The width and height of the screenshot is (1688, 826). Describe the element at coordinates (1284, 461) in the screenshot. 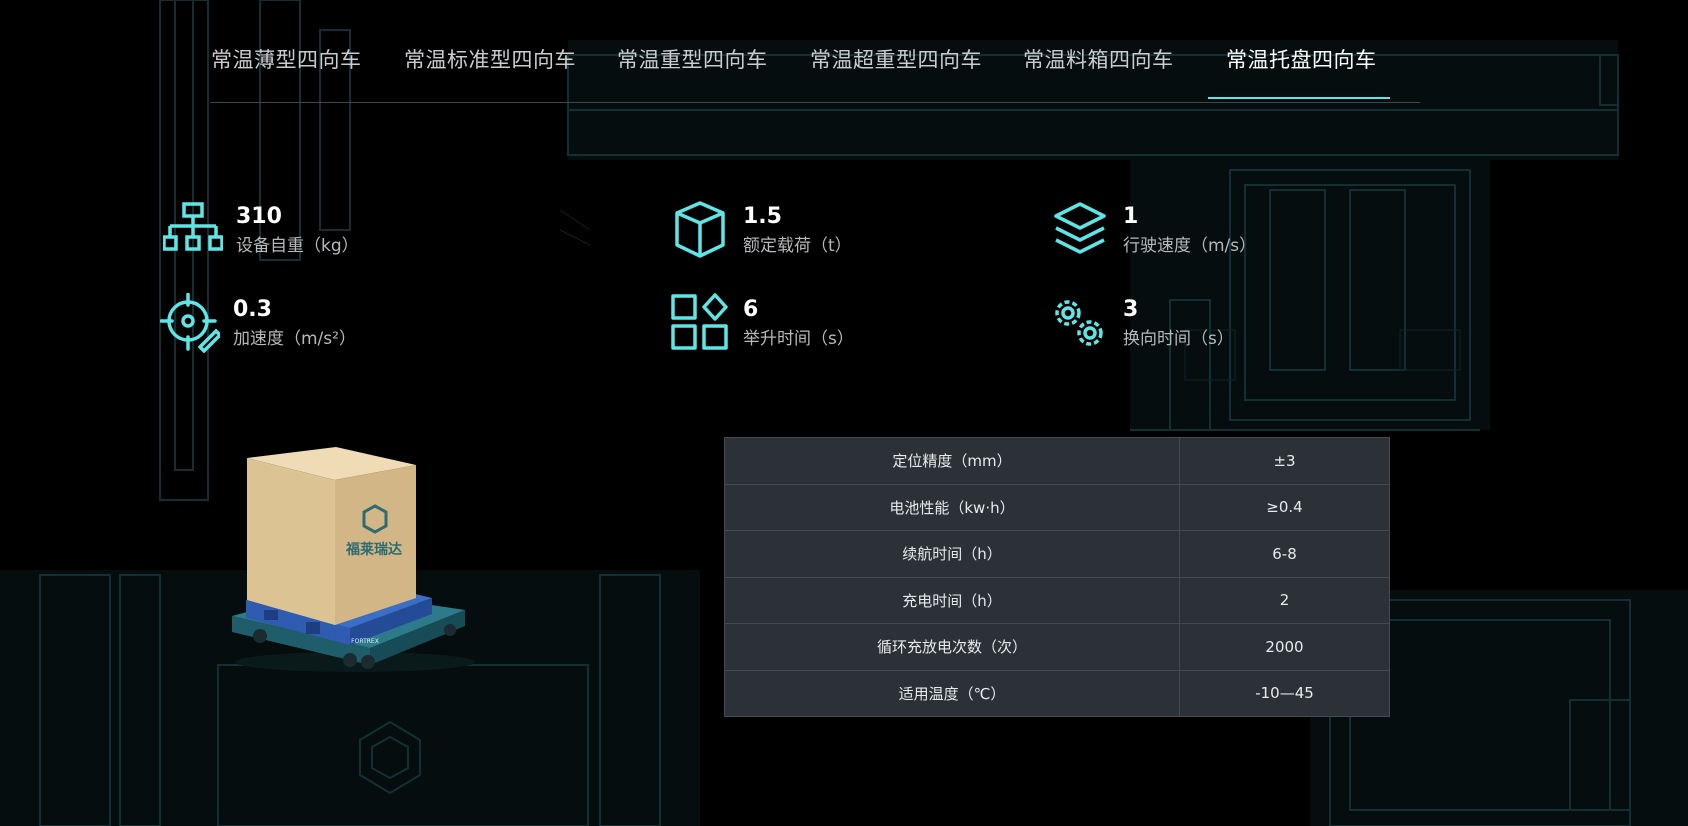

I see `param-value: ±3` at that location.